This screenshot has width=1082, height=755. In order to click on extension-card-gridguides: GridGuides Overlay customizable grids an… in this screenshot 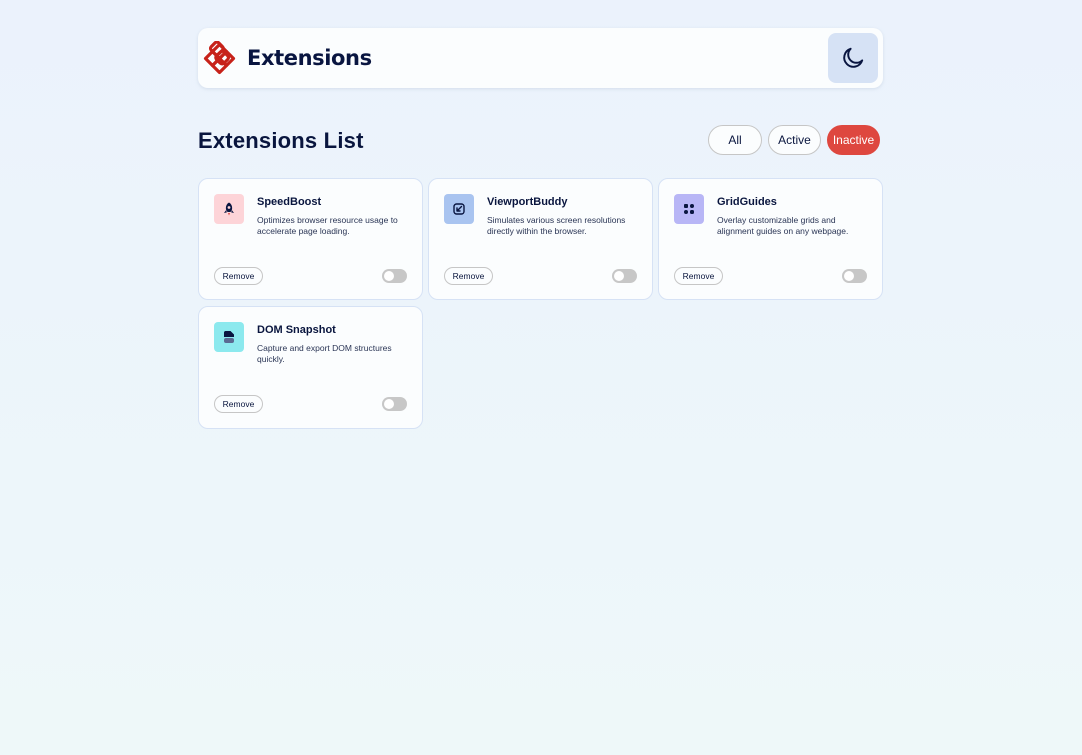, I will do `click(770, 239)`.